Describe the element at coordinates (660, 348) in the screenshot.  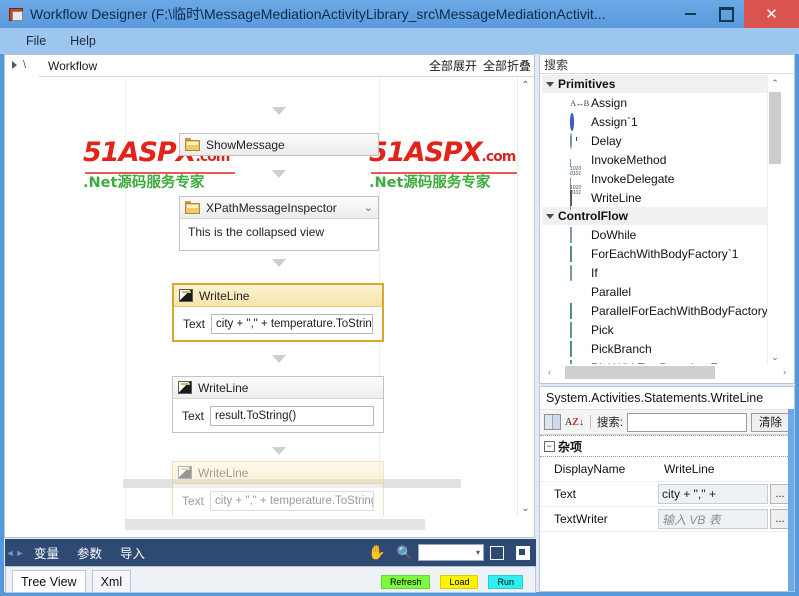
I see `toolbox-item-pickbranch: PickBranch` at that location.